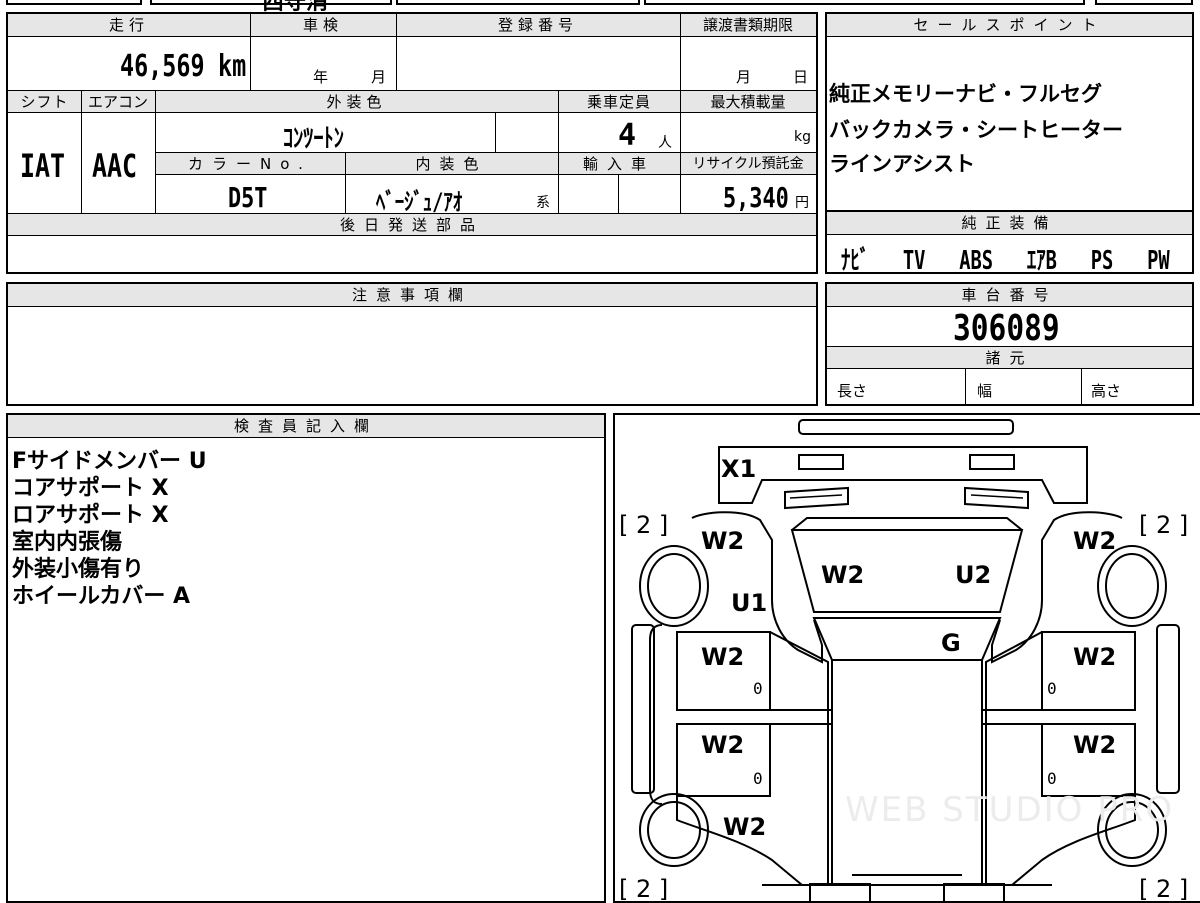 This screenshot has height=903, width=1200. Describe the element at coordinates (1095, 745) in the screenshot. I see `mark-rr-door: W2` at that location.